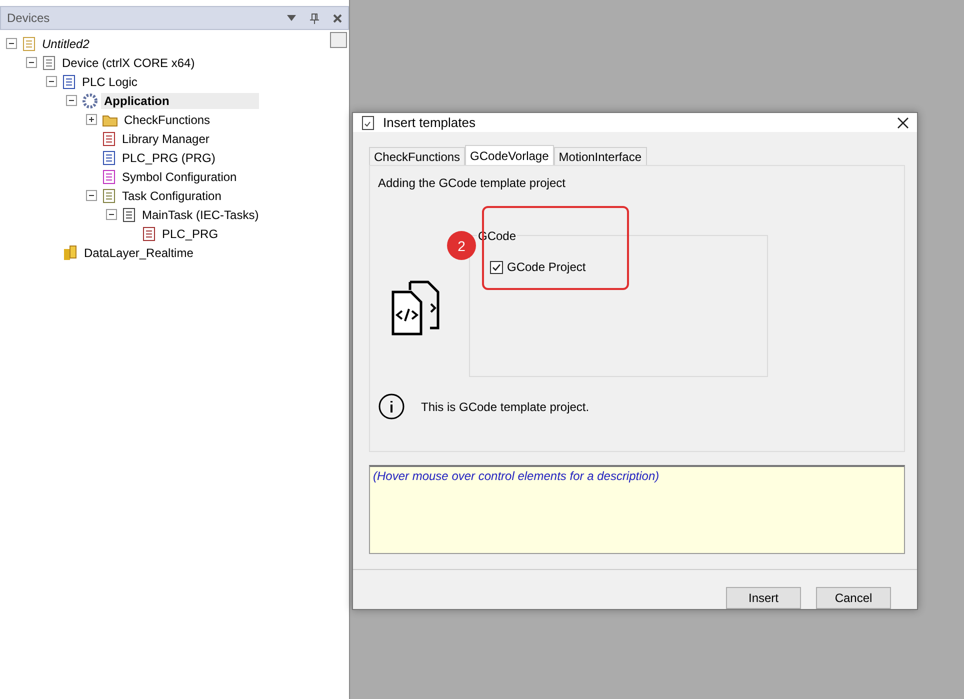 This screenshot has width=964, height=699. I want to click on tree-item: Library Manager, so click(165, 138).